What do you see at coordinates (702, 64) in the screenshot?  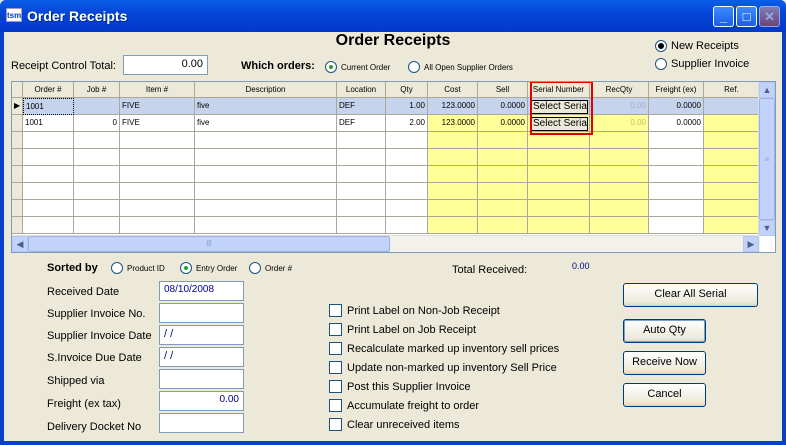 I see `radio-supplier-invoice: Supplier Invoice` at bounding box center [702, 64].